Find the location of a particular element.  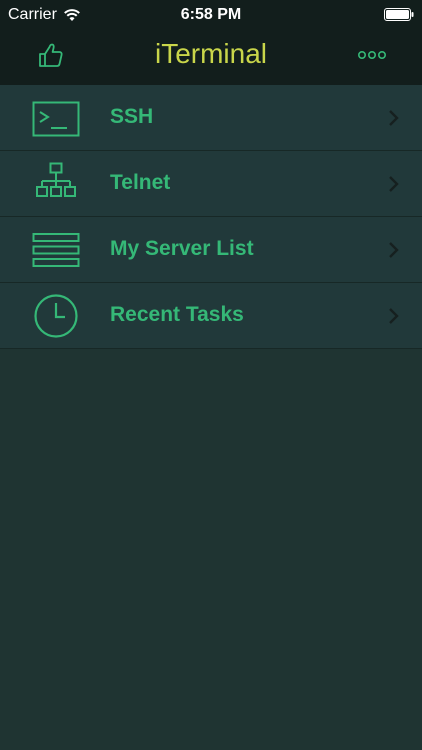

network-icon is located at coordinates (56, 179).